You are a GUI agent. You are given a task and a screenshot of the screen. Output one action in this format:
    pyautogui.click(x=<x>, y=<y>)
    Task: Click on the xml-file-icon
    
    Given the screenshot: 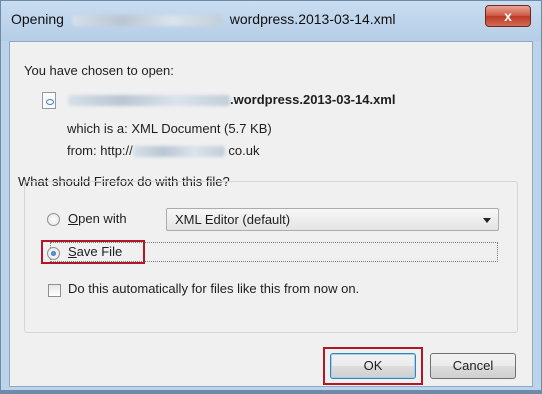 What is the action you would take?
    pyautogui.click(x=49, y=100)
    